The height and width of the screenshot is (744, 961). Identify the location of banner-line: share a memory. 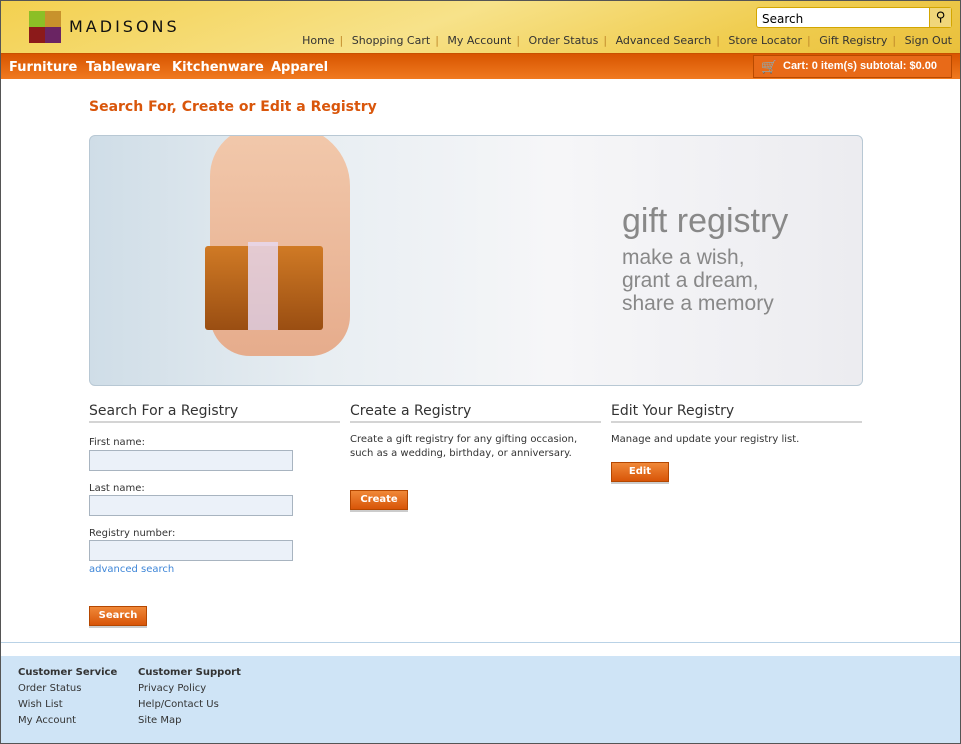
(698, 303).